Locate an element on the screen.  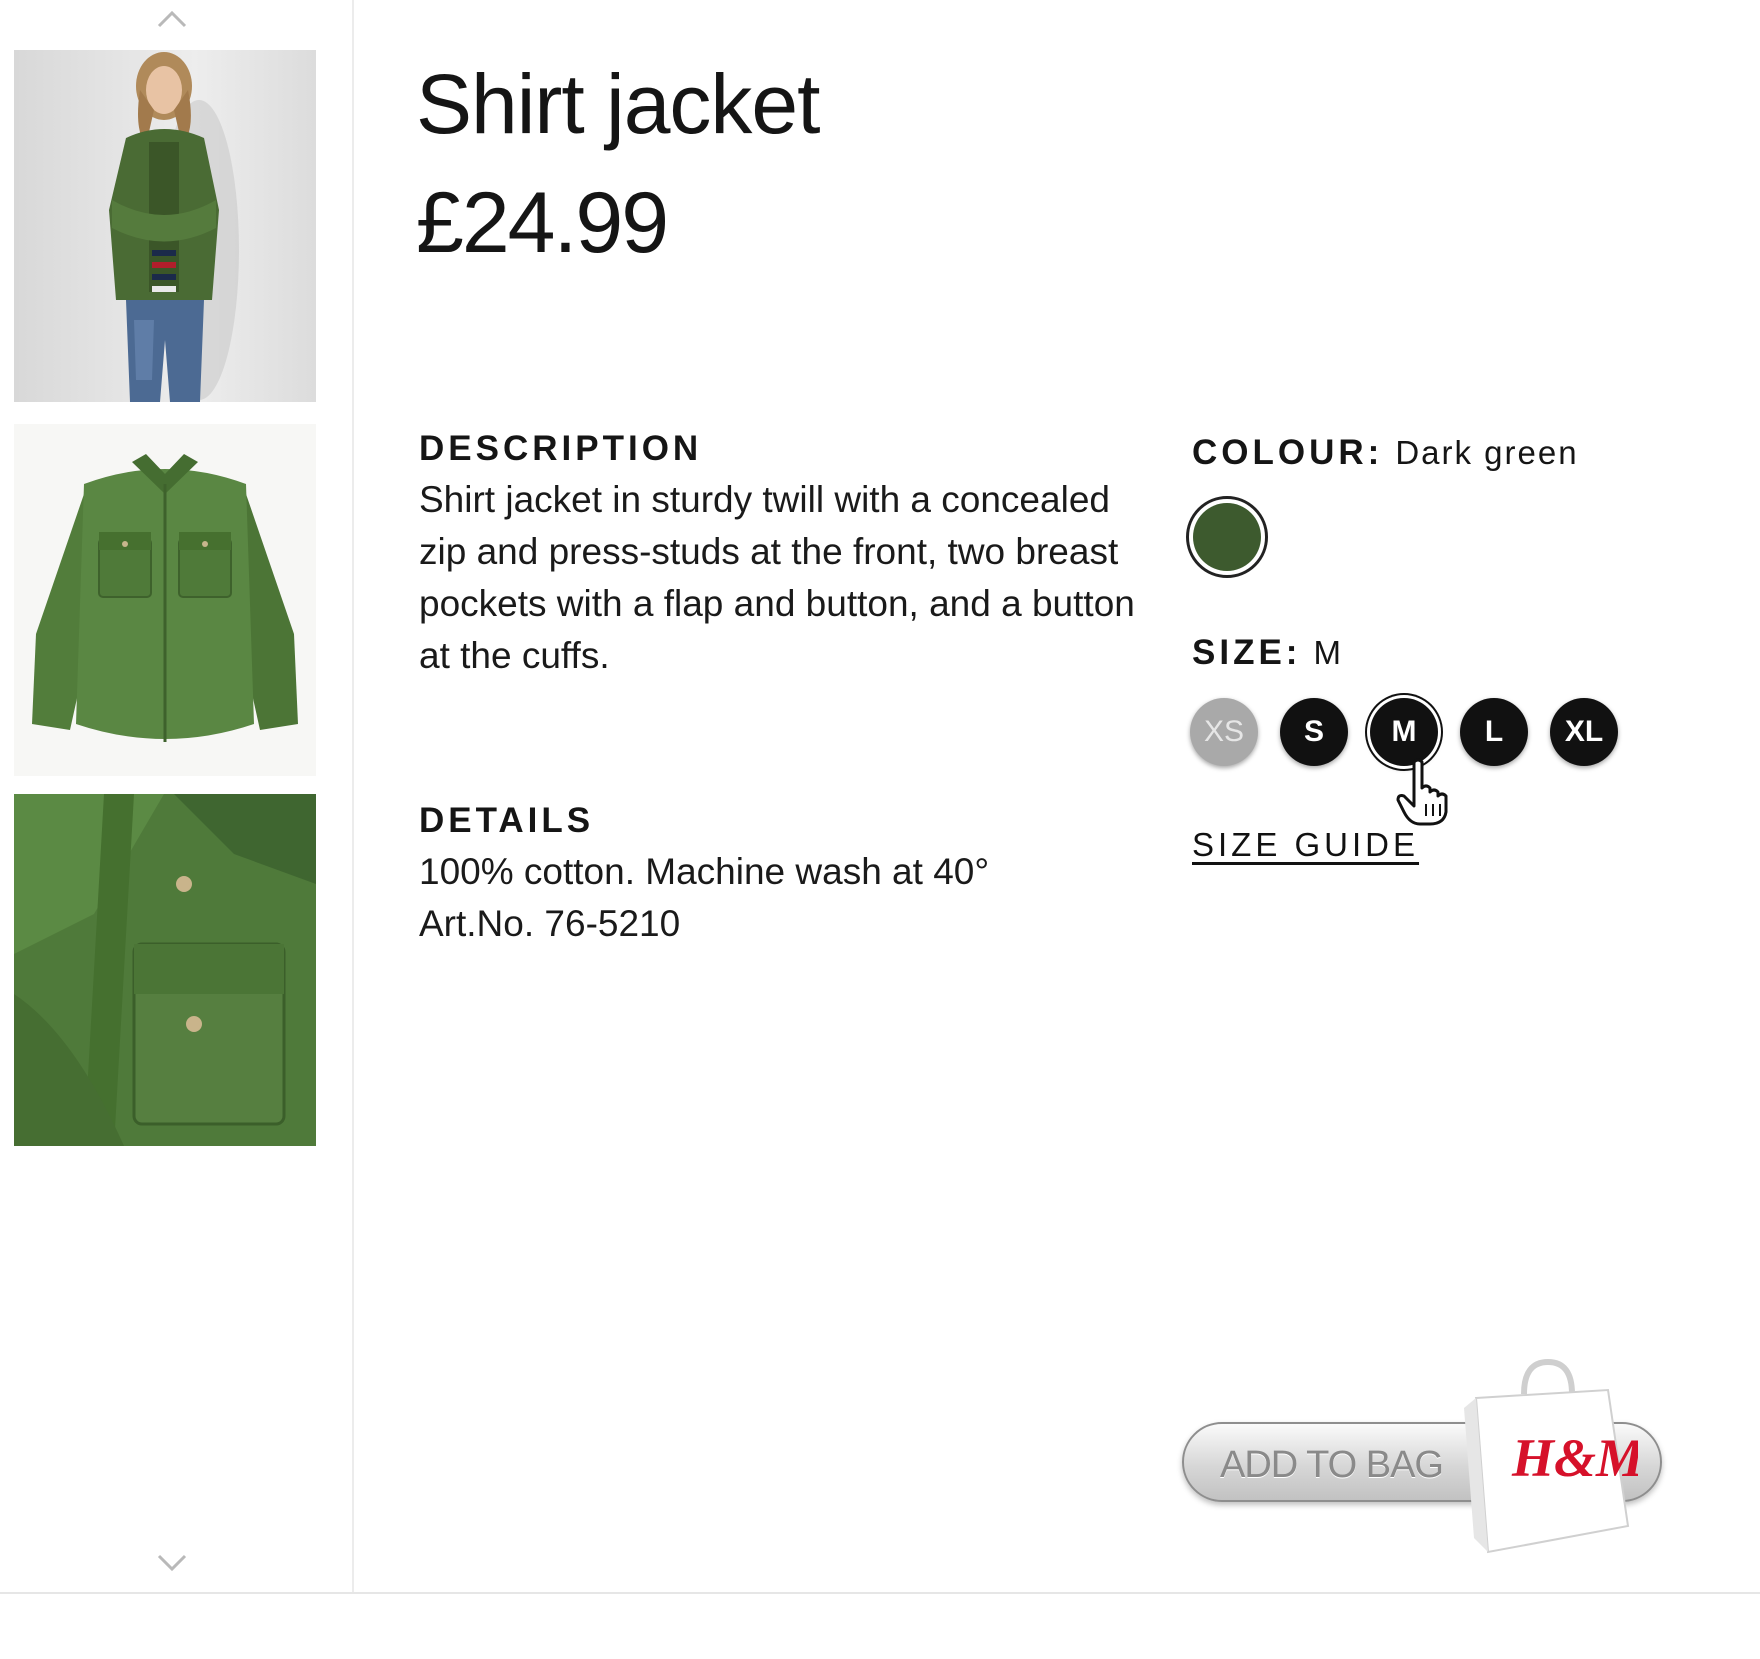
size-option-m: M is located at coordinates (1404, 732).